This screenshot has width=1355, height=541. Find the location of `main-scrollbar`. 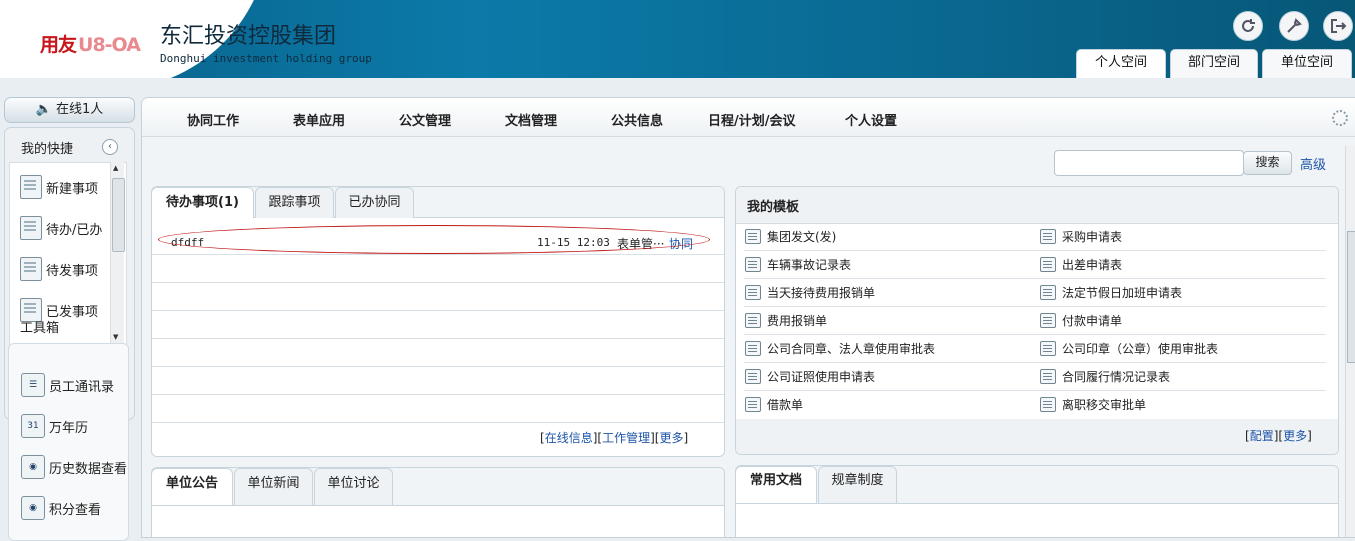

main-scrollbar is located at coordinates (1350, 341).